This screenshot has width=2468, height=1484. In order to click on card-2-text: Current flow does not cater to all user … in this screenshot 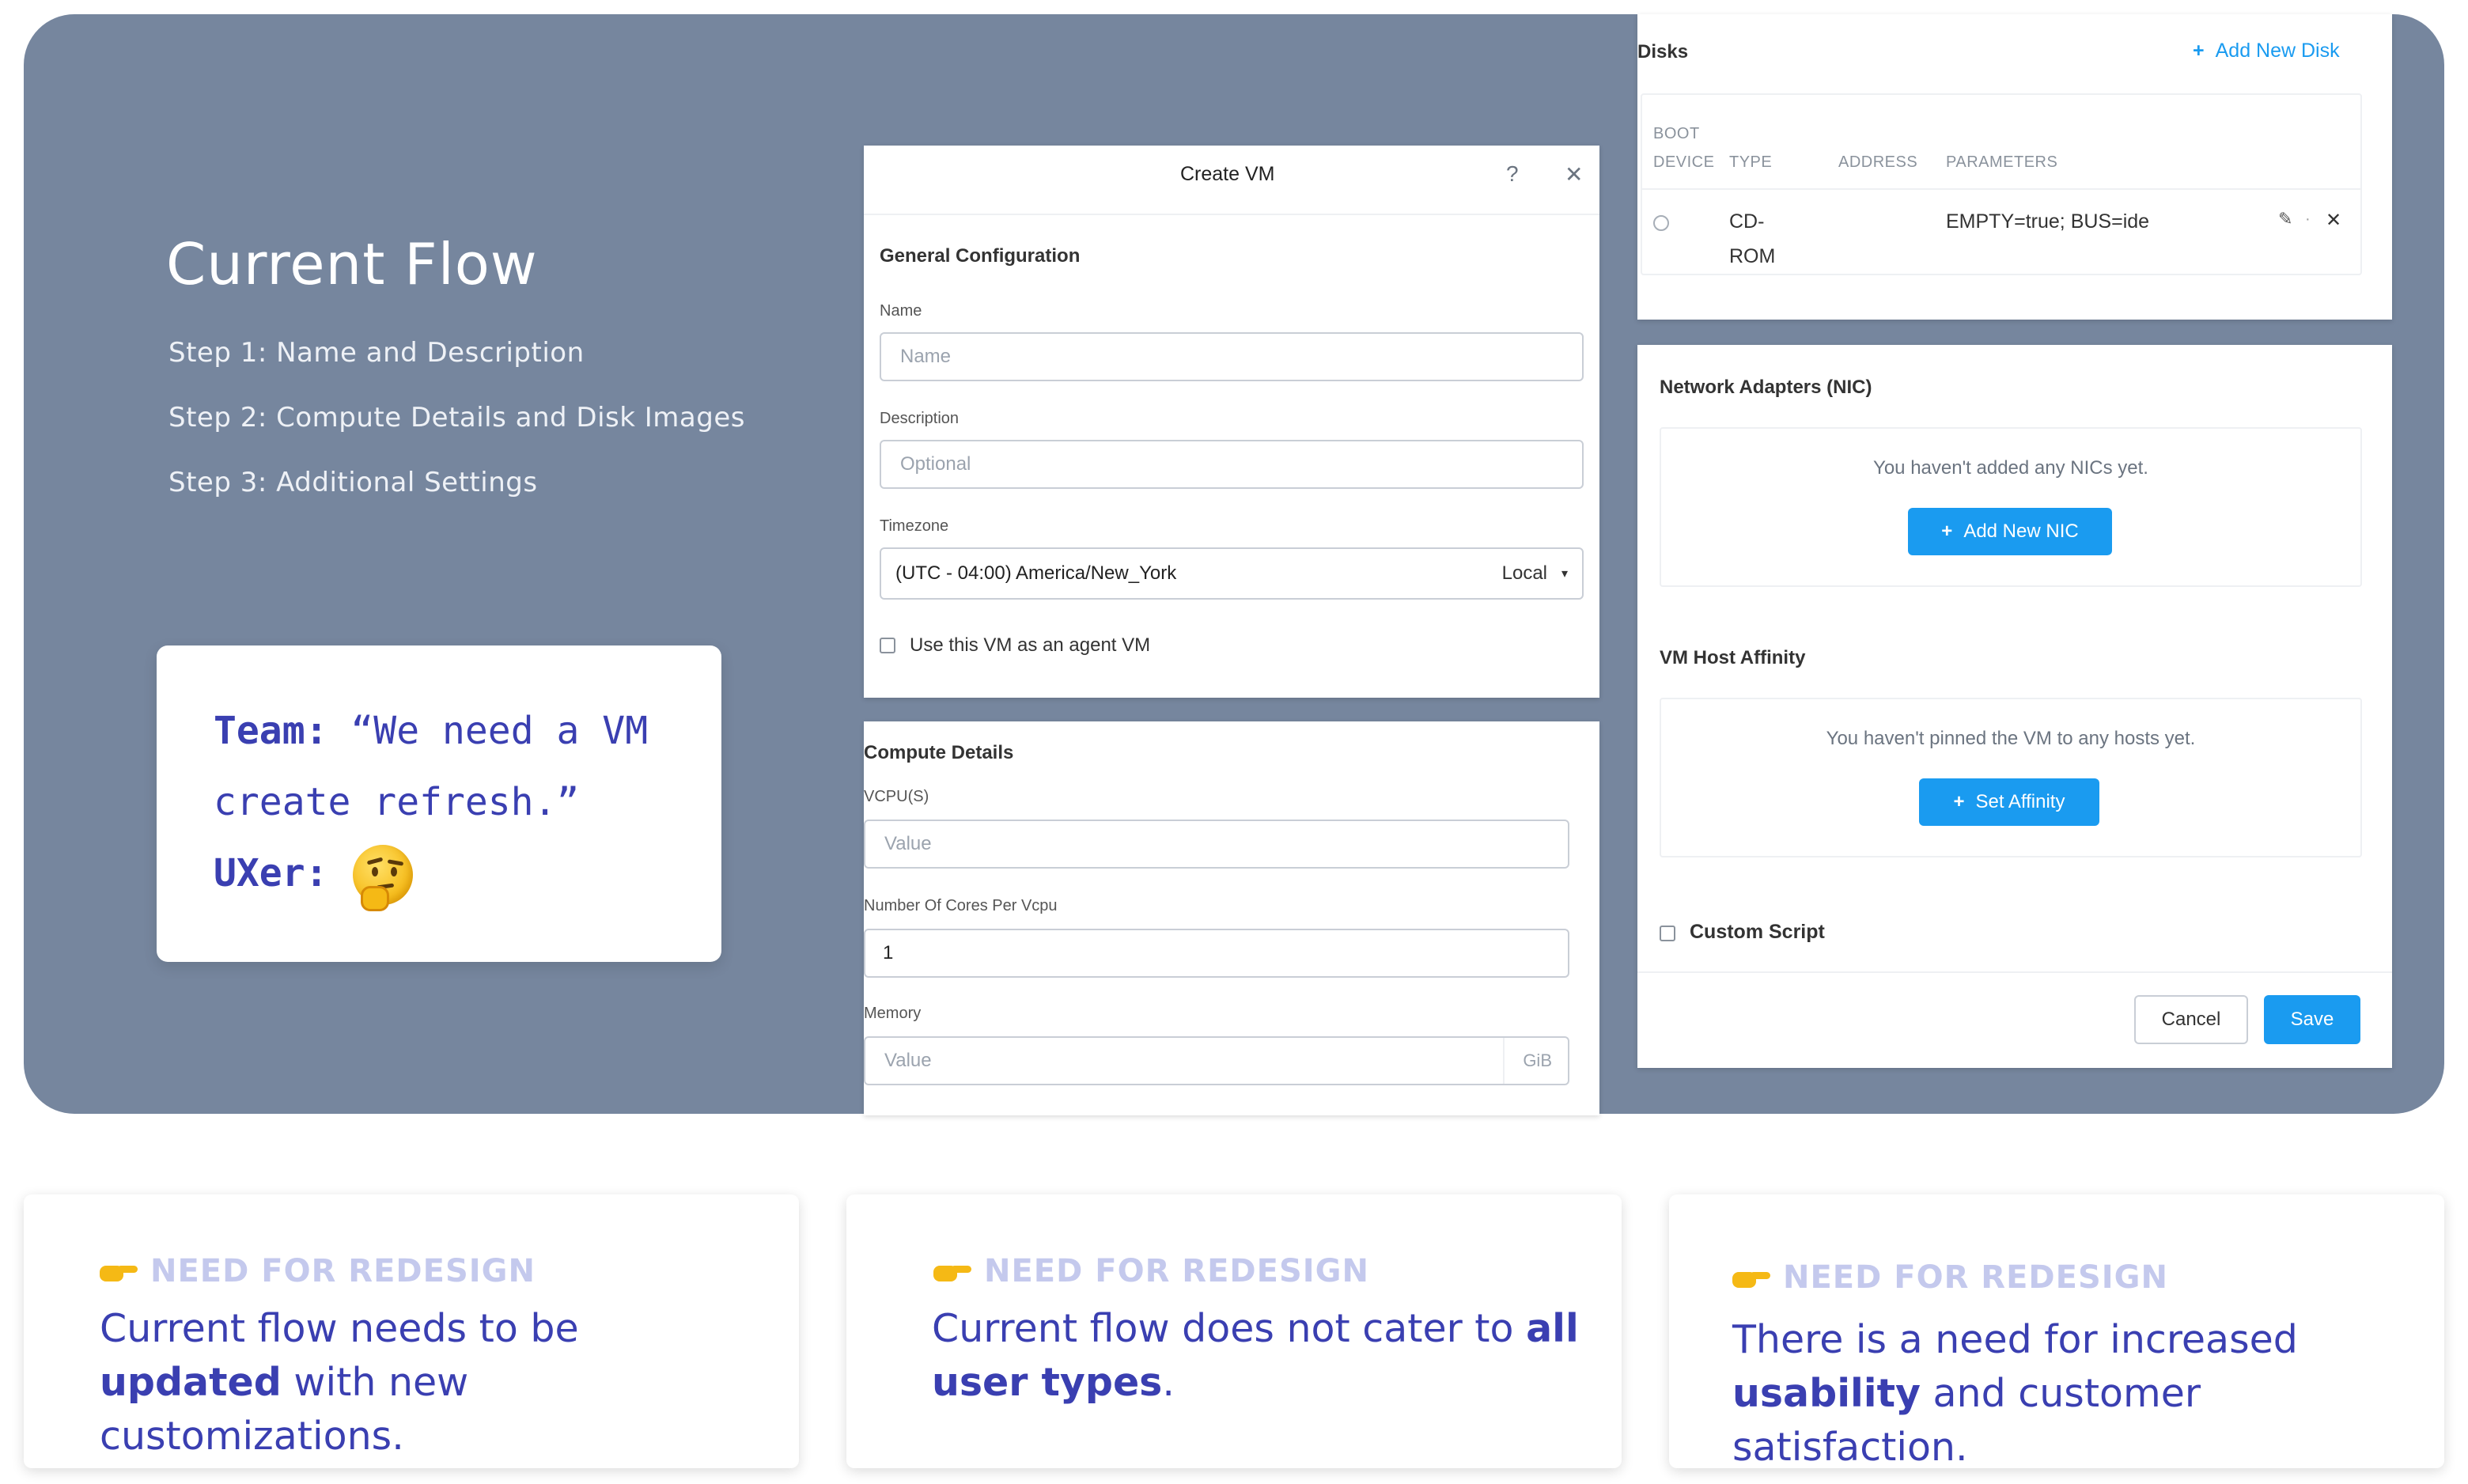, I will do `click(1264, 1356)`.